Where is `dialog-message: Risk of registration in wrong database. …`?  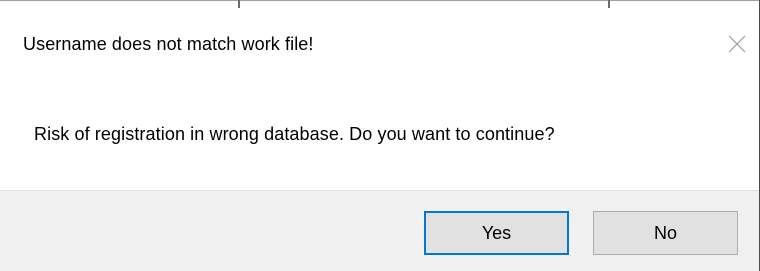 dialog-message: Risk of registration in wrong database. … is located at coordinates (294, 134).